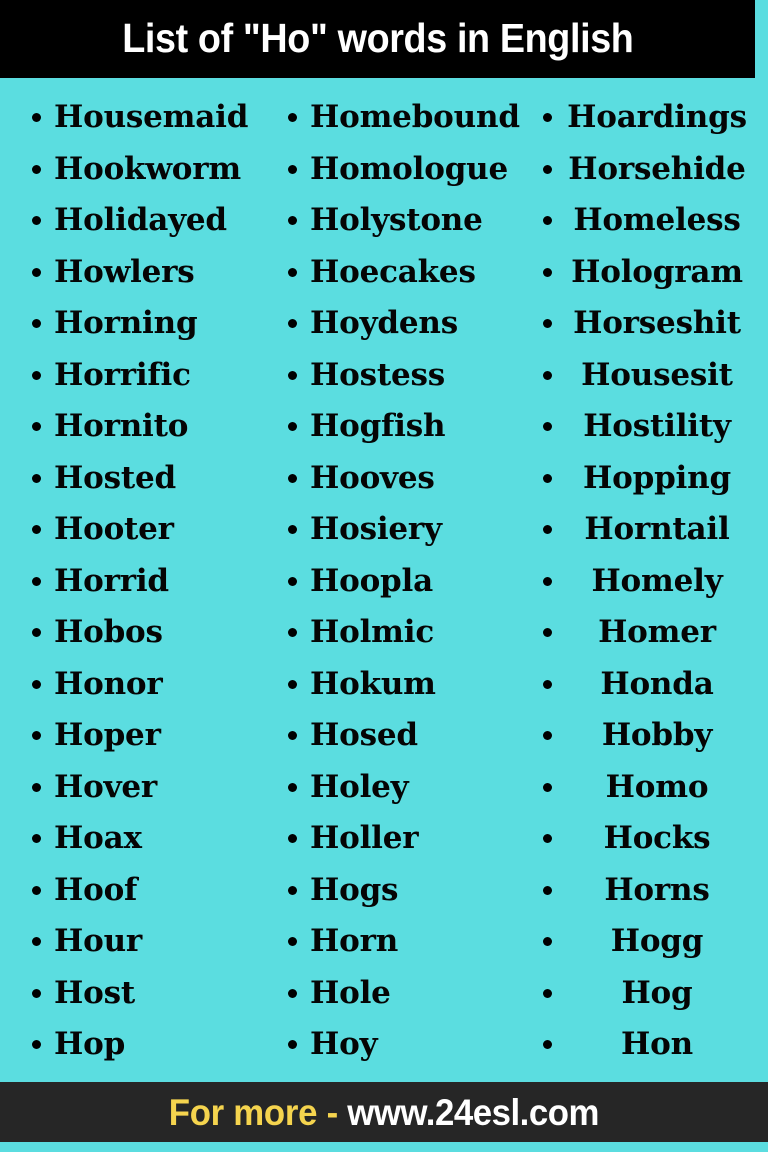 This screenshot has width=768, height=1152. I want to click on list-item: Housemaid, so click(145, 118).